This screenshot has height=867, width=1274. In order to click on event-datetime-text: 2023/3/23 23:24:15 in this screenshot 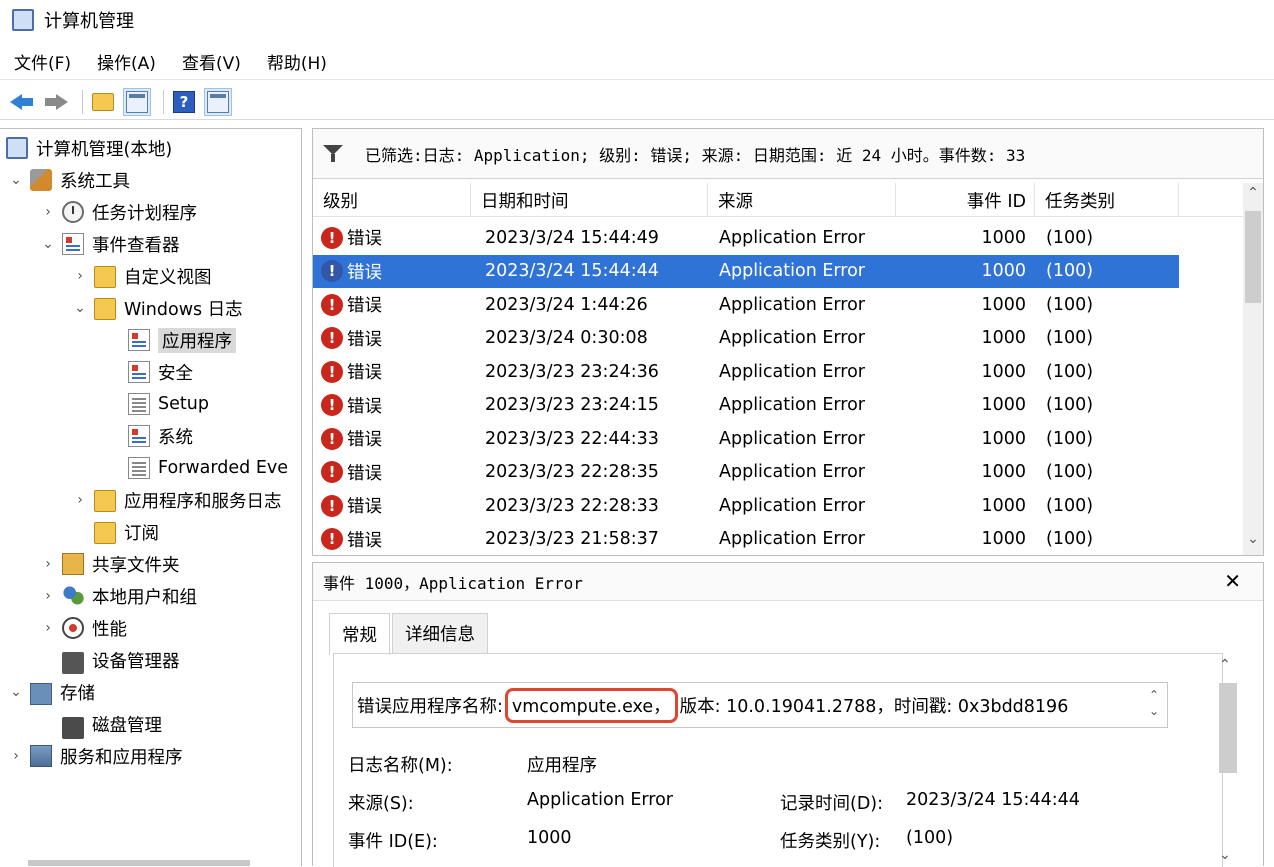, I will do `click(572, 405)`.